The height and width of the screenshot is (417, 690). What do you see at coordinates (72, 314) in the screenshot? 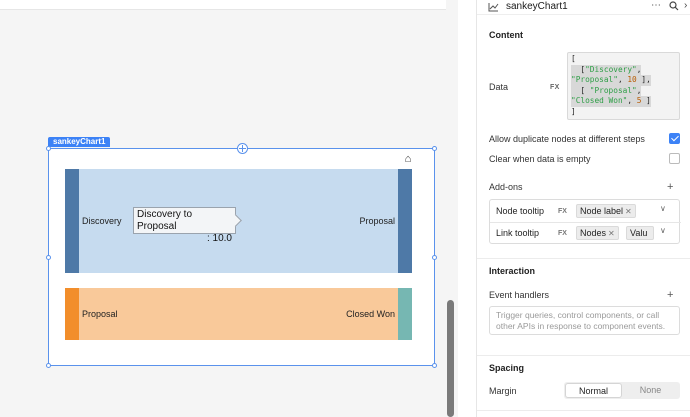
I see `node-proposal-left` at bounding box center [72, 314].